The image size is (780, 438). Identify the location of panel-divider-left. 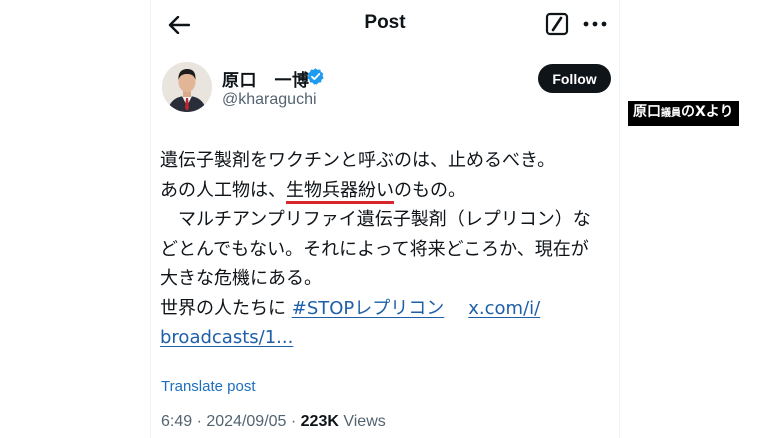
(150, 219).